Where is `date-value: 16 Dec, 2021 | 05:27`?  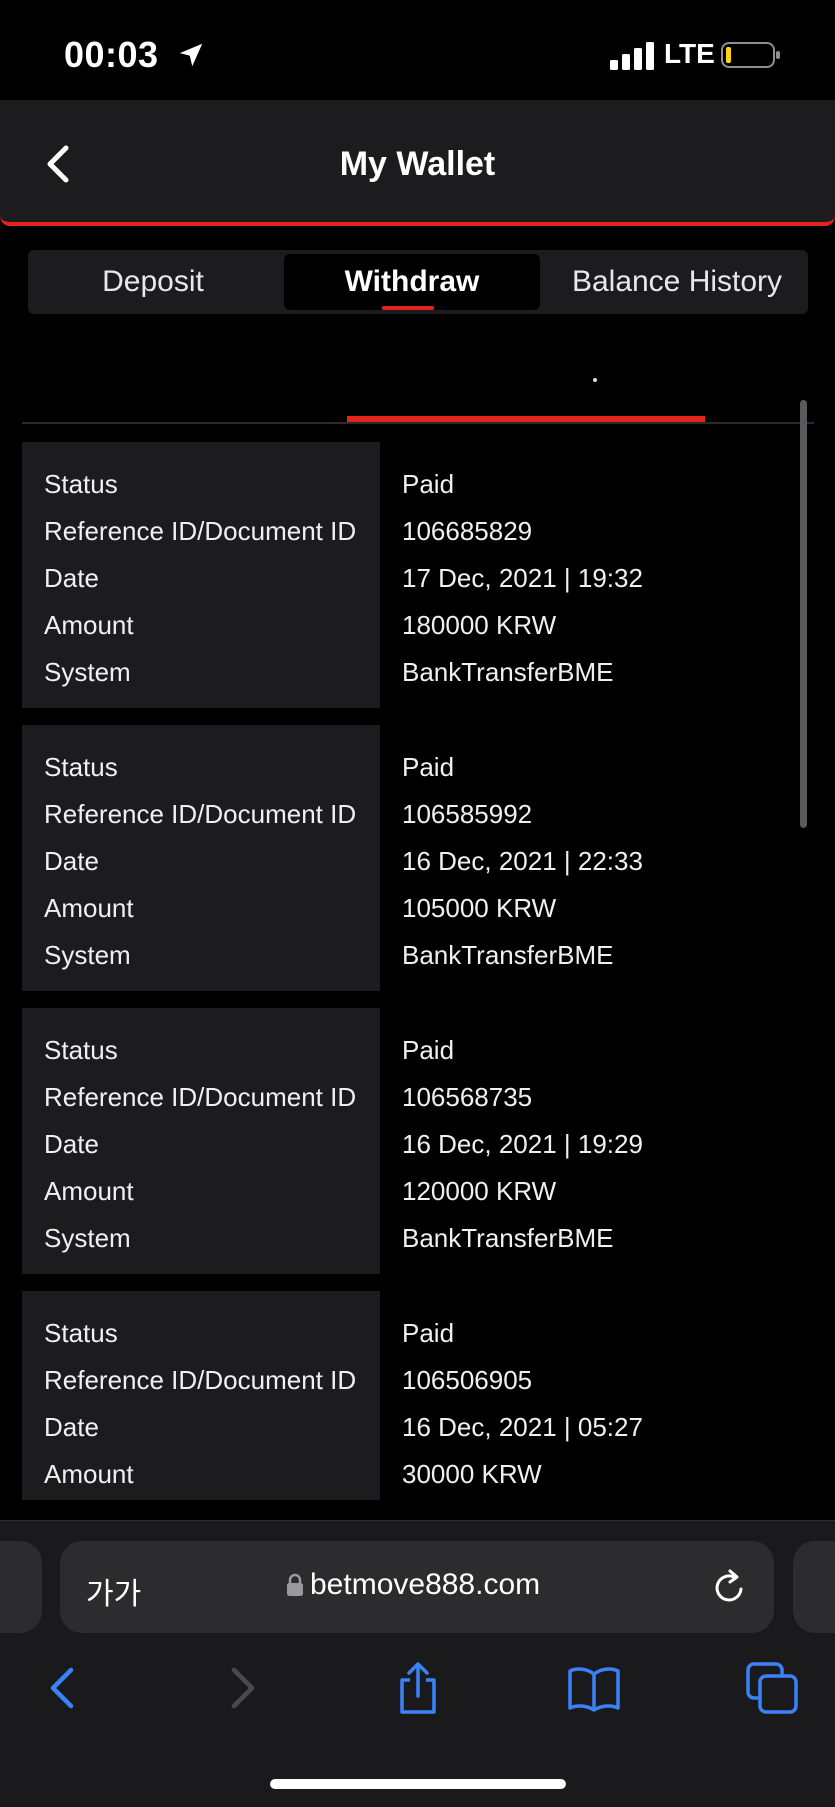
date-value: 16 Dec, 2021 | 05:27 is located at coordinates (522, 1427).